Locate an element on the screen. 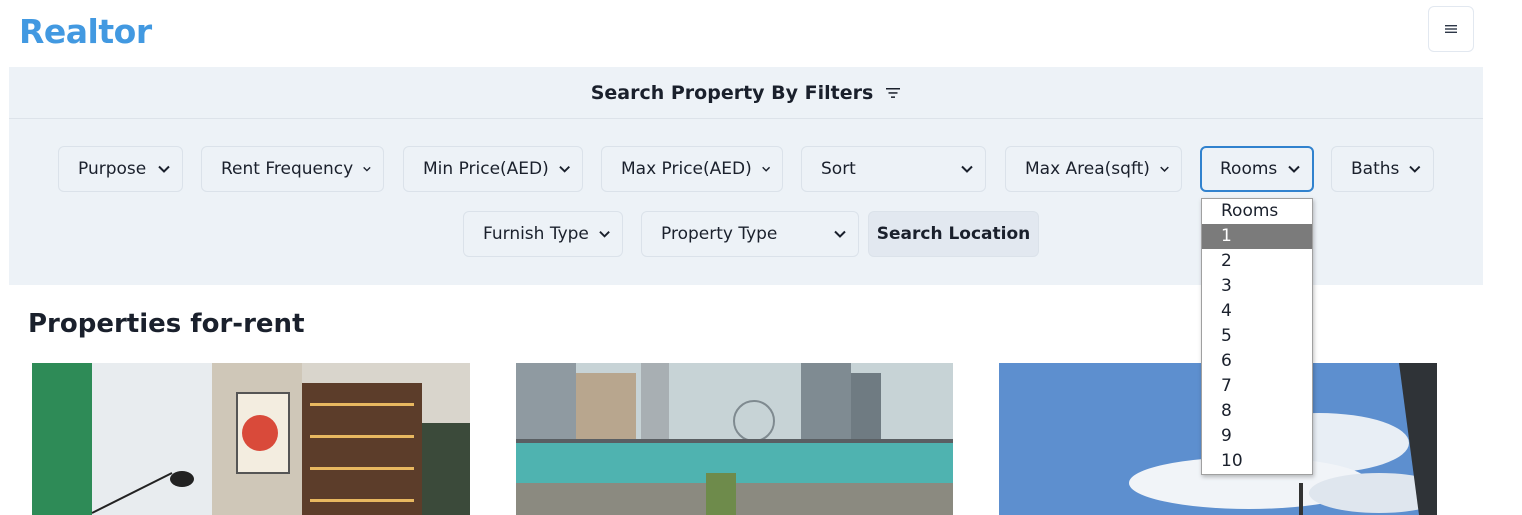 Image resolution: width=1522 pixels, height=515 pixels. max-price-select: Max Price(AED) is located at coordinates (692, 169).